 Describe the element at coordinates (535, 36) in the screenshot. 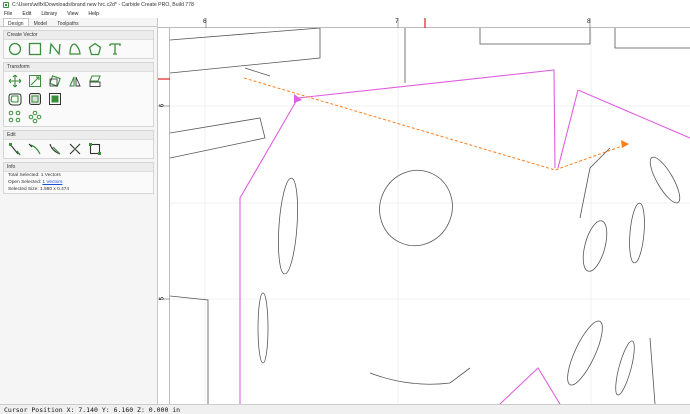

I see `vector-top-bracket` at that location.